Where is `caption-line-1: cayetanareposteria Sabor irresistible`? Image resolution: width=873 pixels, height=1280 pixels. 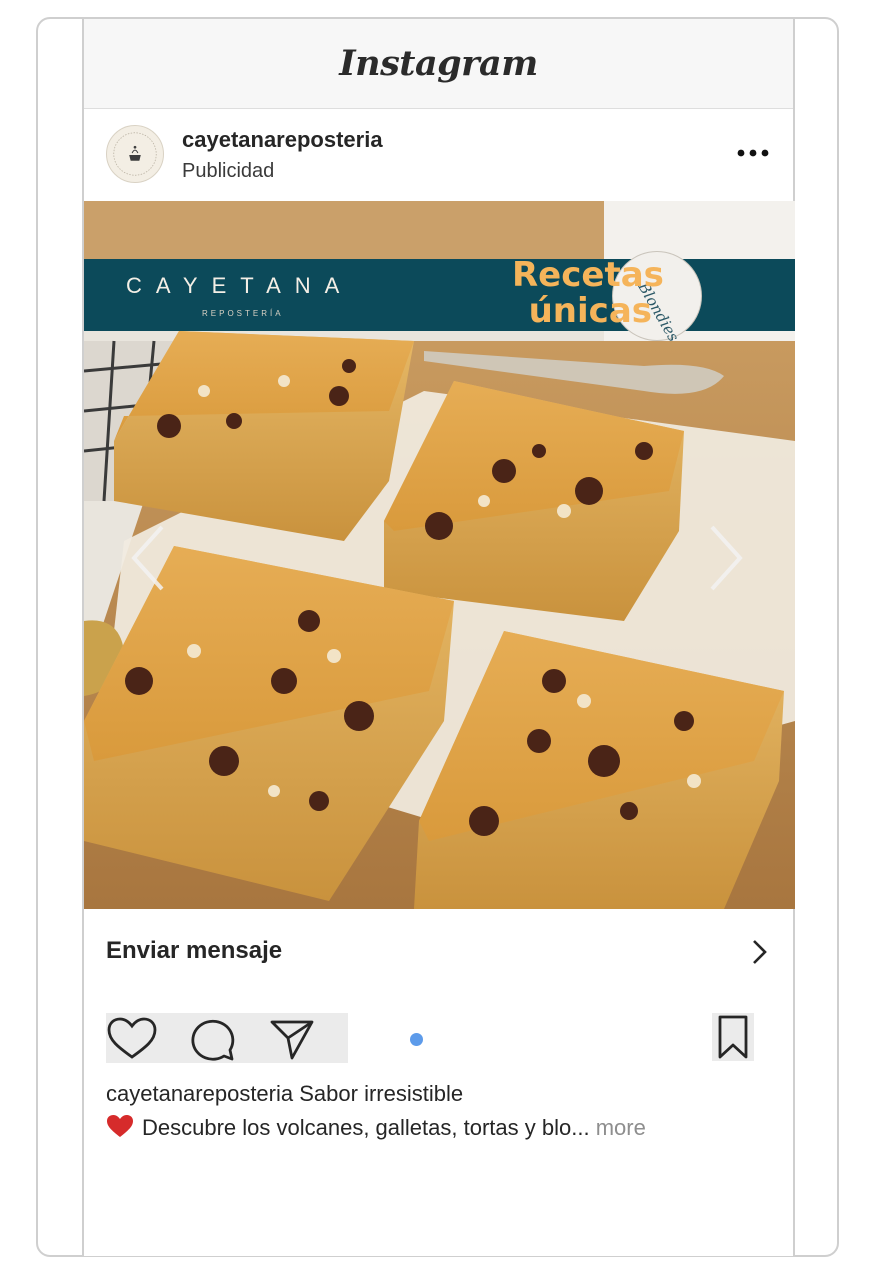 caption-line-1: cayetanareposteria Sabor irresistible is located at coordinates (441, 1094).